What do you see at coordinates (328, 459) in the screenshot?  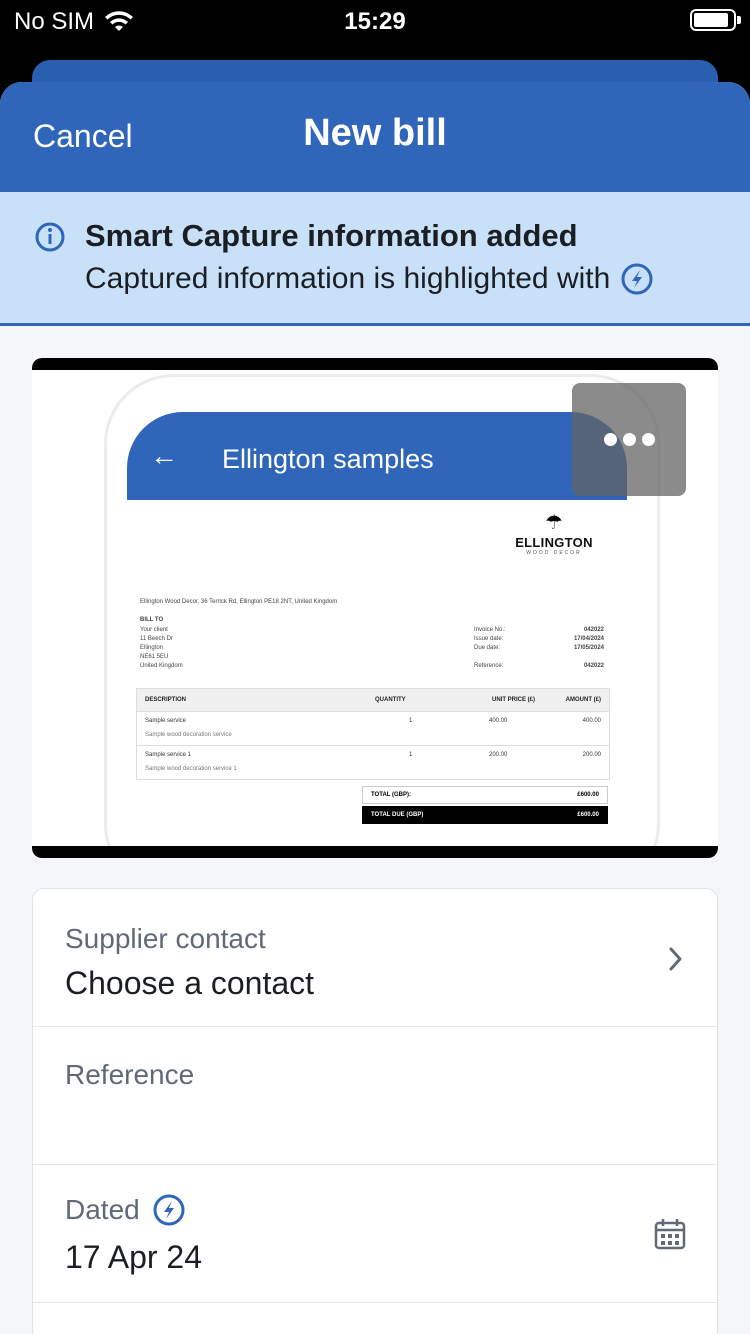 I see `preview-screen-title: Ellington samples` at bounding box center [328, 459].